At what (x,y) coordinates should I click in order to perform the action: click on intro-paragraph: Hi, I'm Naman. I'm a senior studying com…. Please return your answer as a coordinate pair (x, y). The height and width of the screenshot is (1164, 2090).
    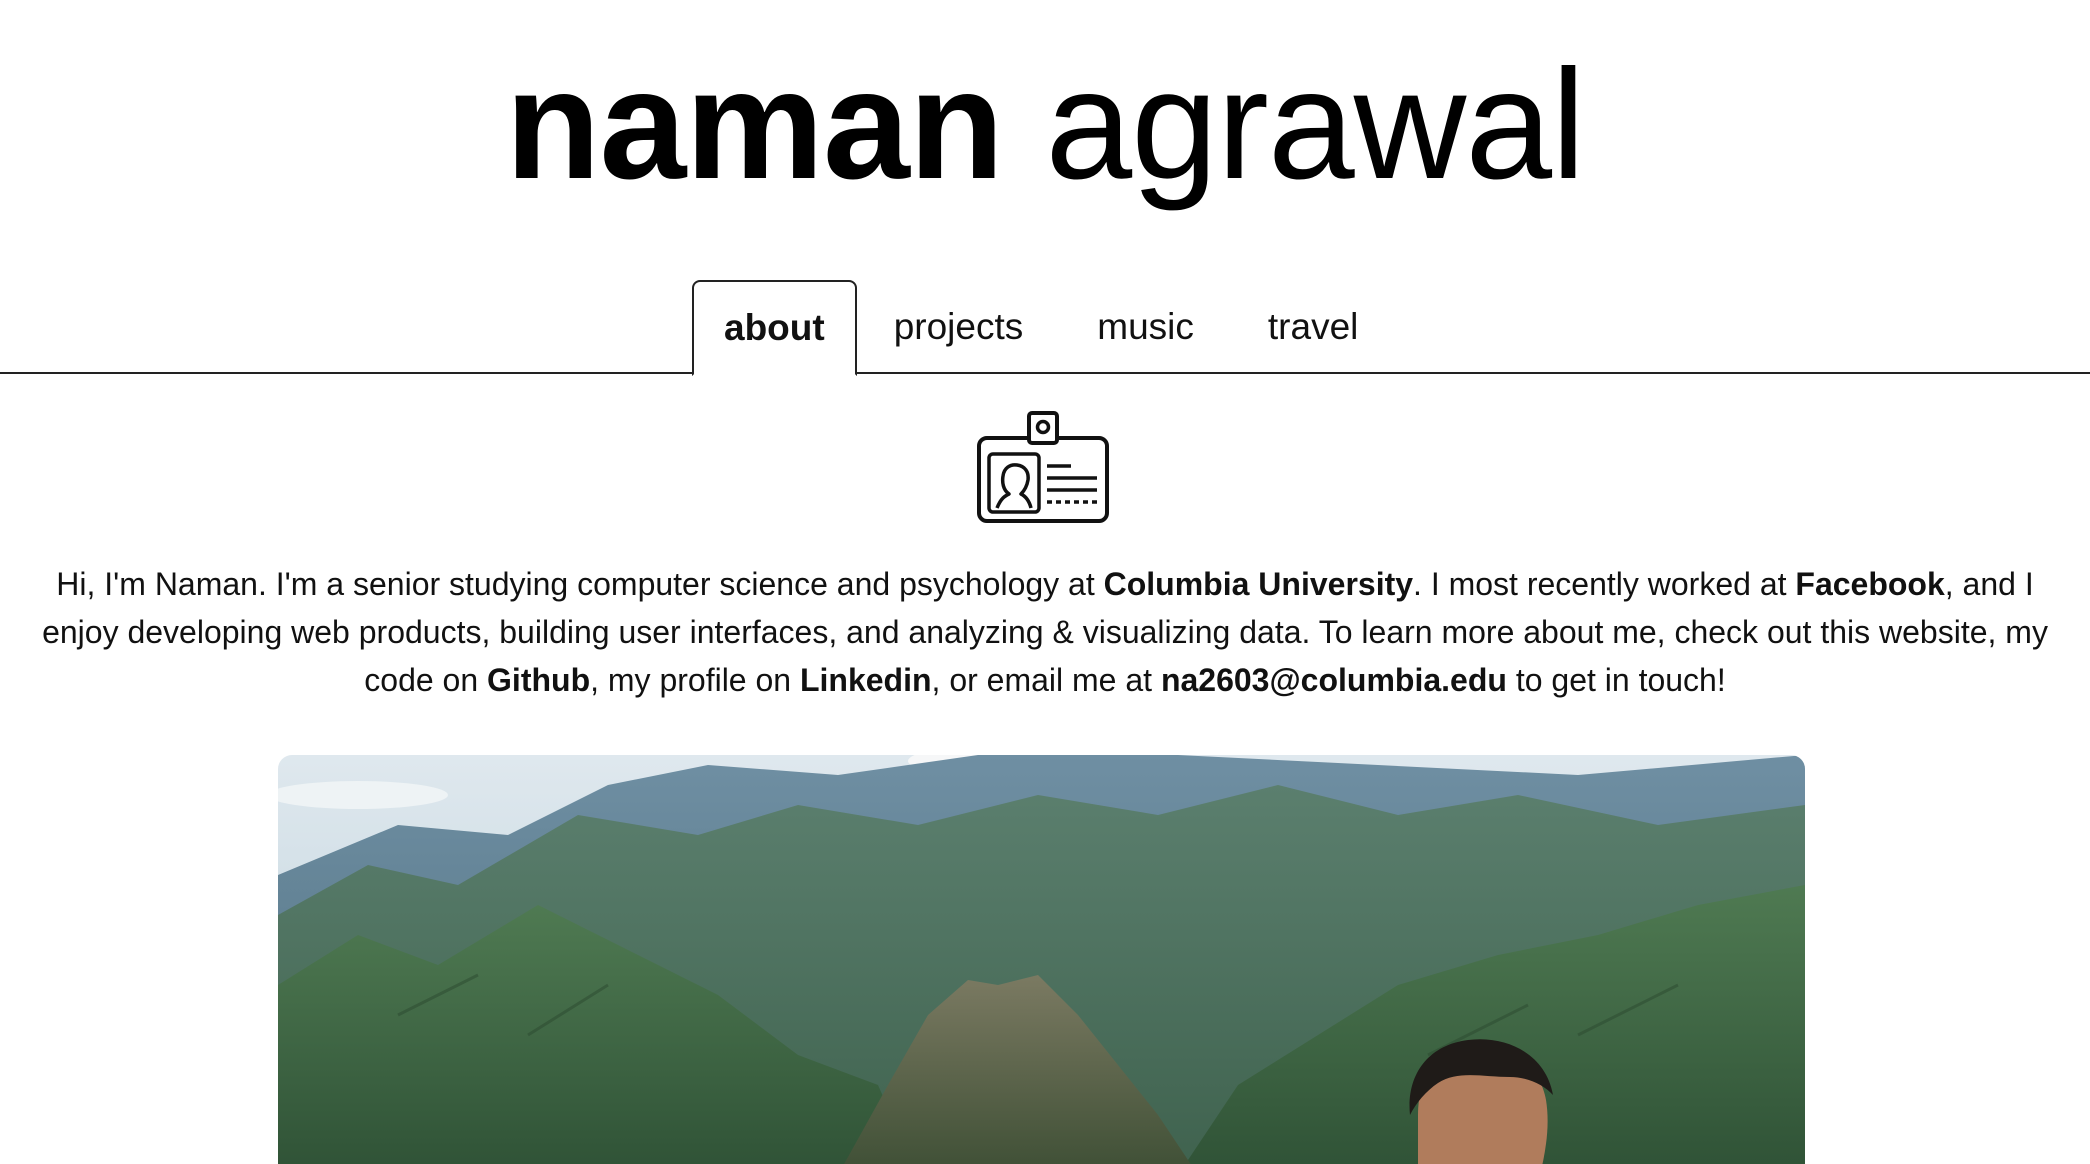
    Looking at the image, I should click on (1045, 632).